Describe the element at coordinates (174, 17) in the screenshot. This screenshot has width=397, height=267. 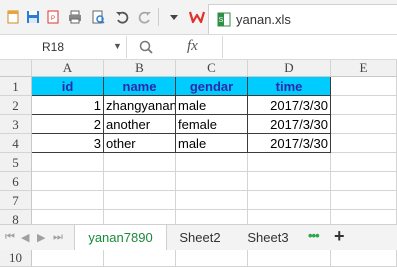
I see `customize-toolbar-dropdown-icon` at that location.